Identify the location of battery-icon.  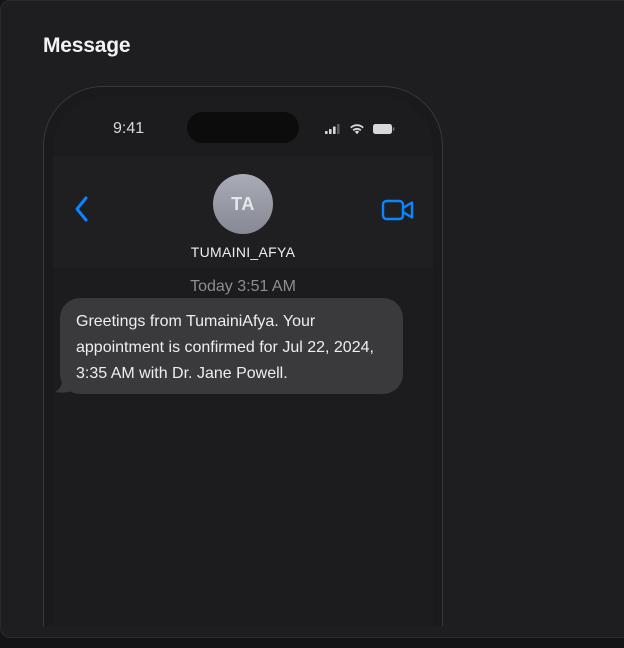
(384, 129).